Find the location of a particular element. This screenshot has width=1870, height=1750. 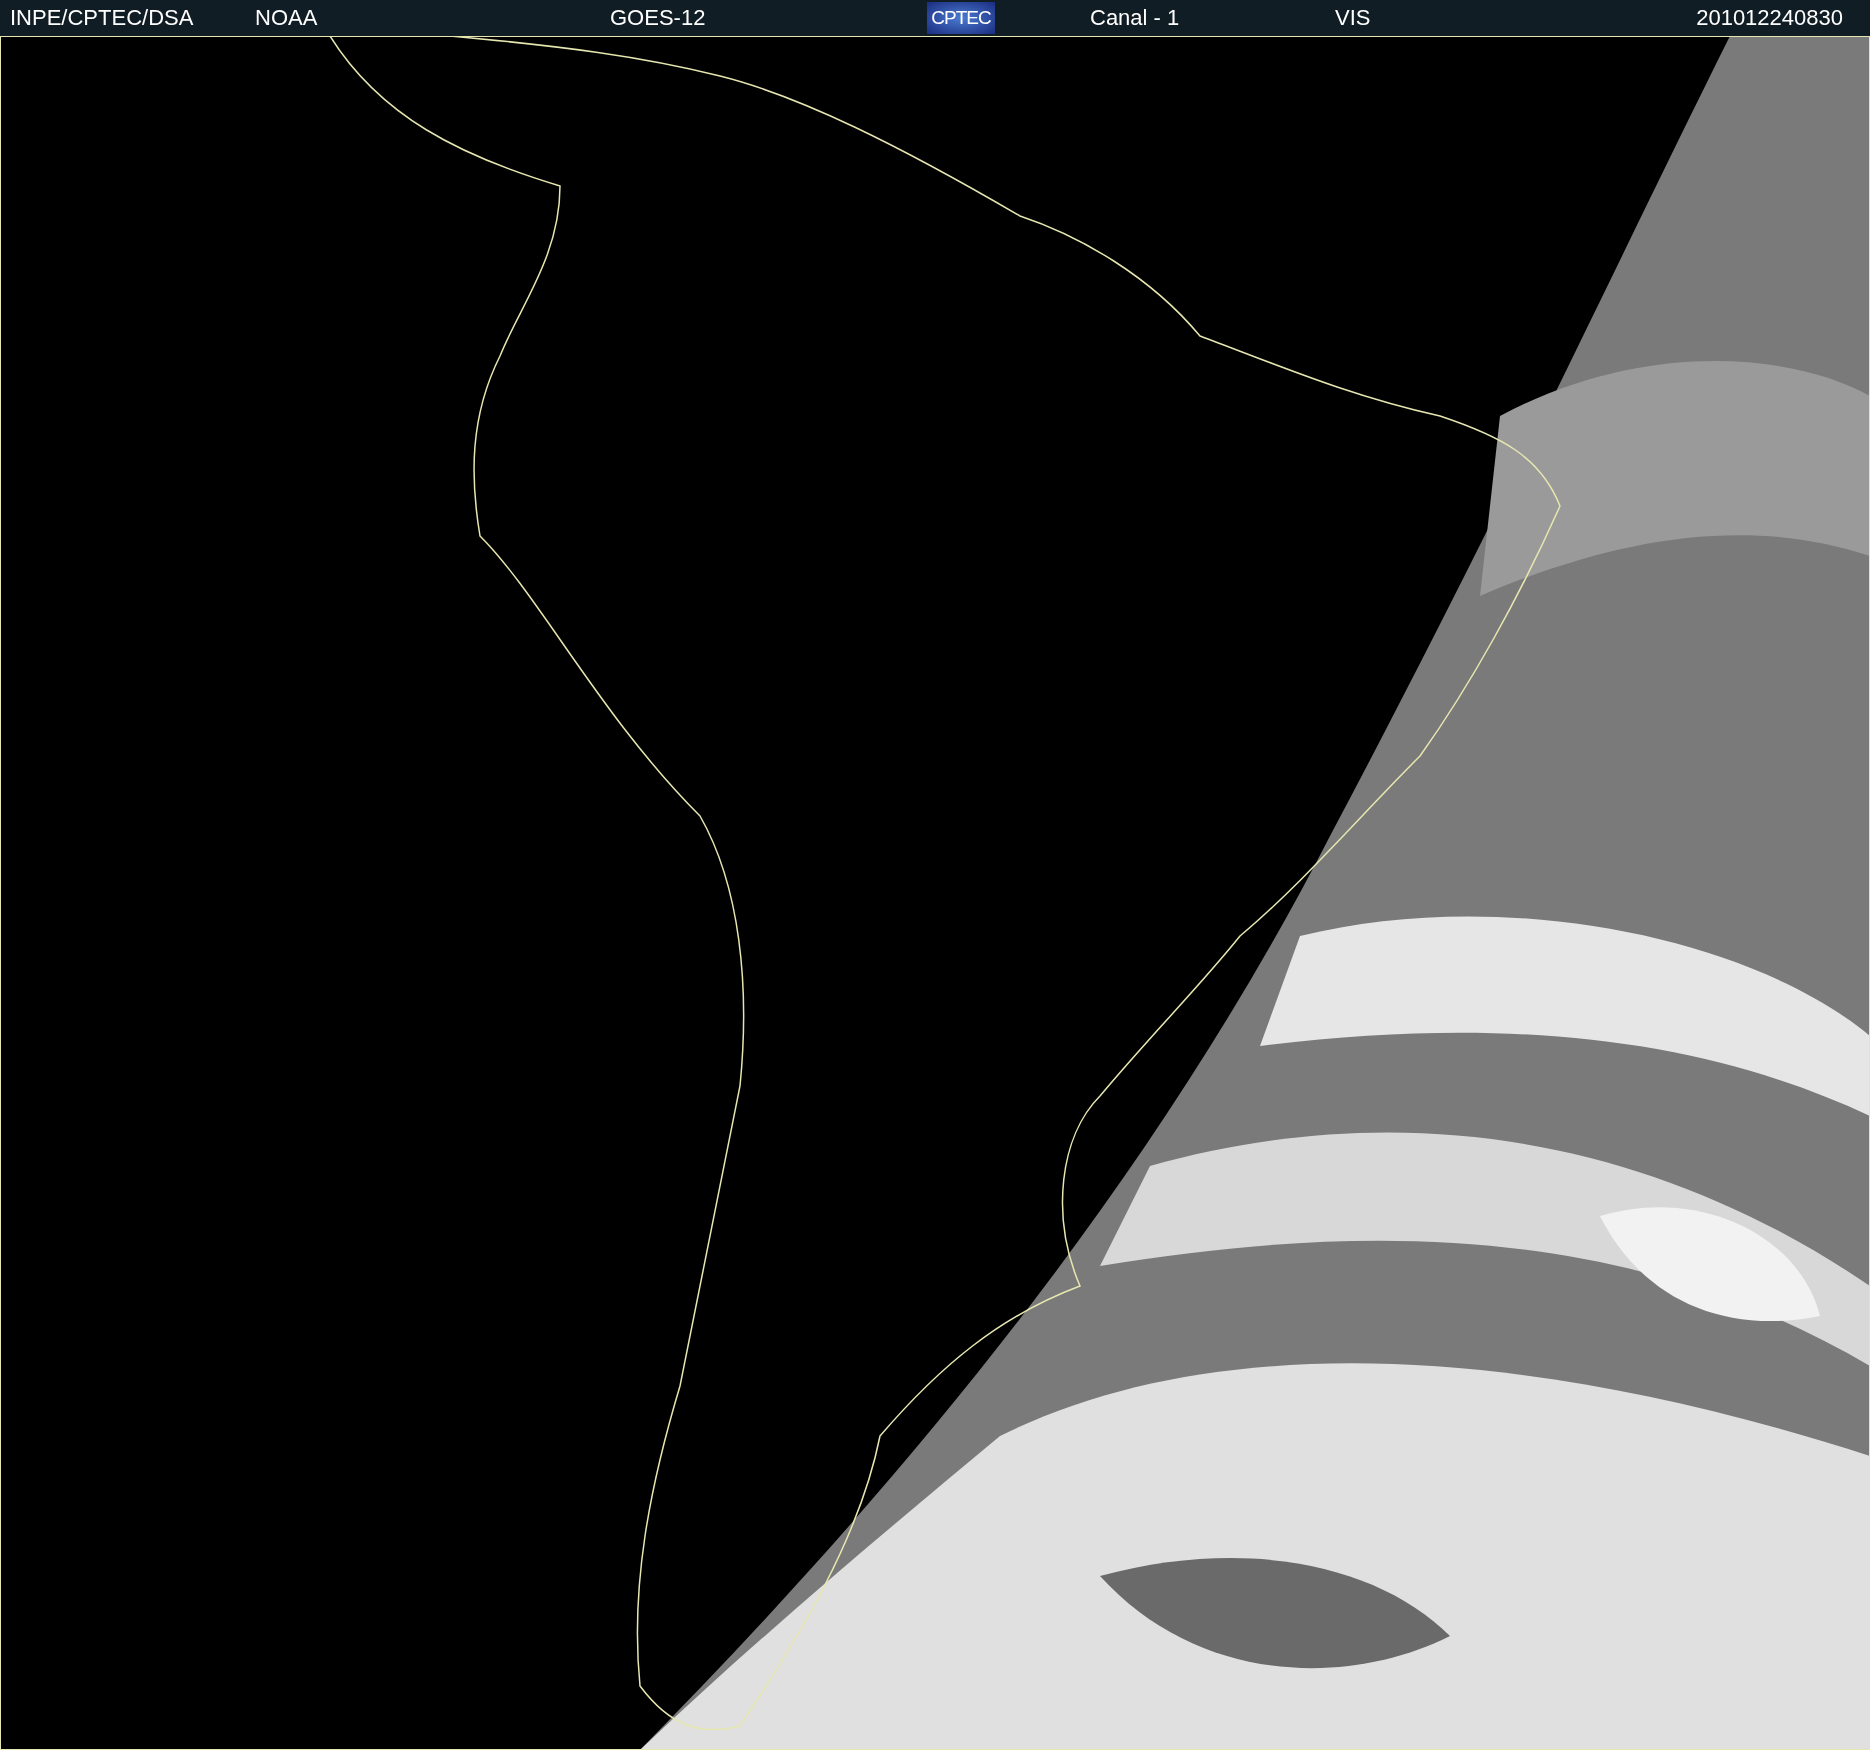

agency-label: INPE/CPTEC/DSA is located at coordinates (102, 18).